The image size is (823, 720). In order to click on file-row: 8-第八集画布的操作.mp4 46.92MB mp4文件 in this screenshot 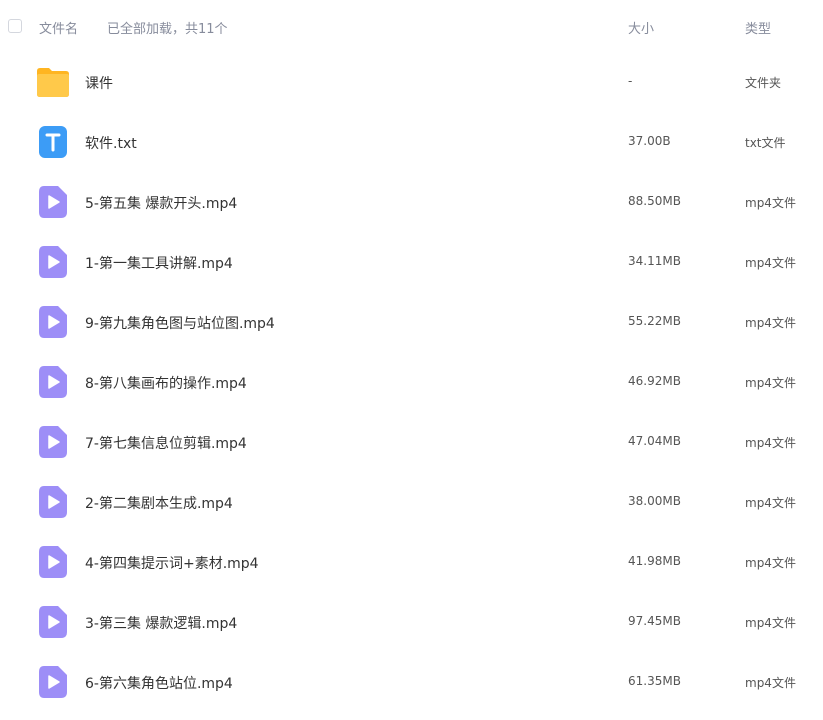, I will do `click(411, 382)`.